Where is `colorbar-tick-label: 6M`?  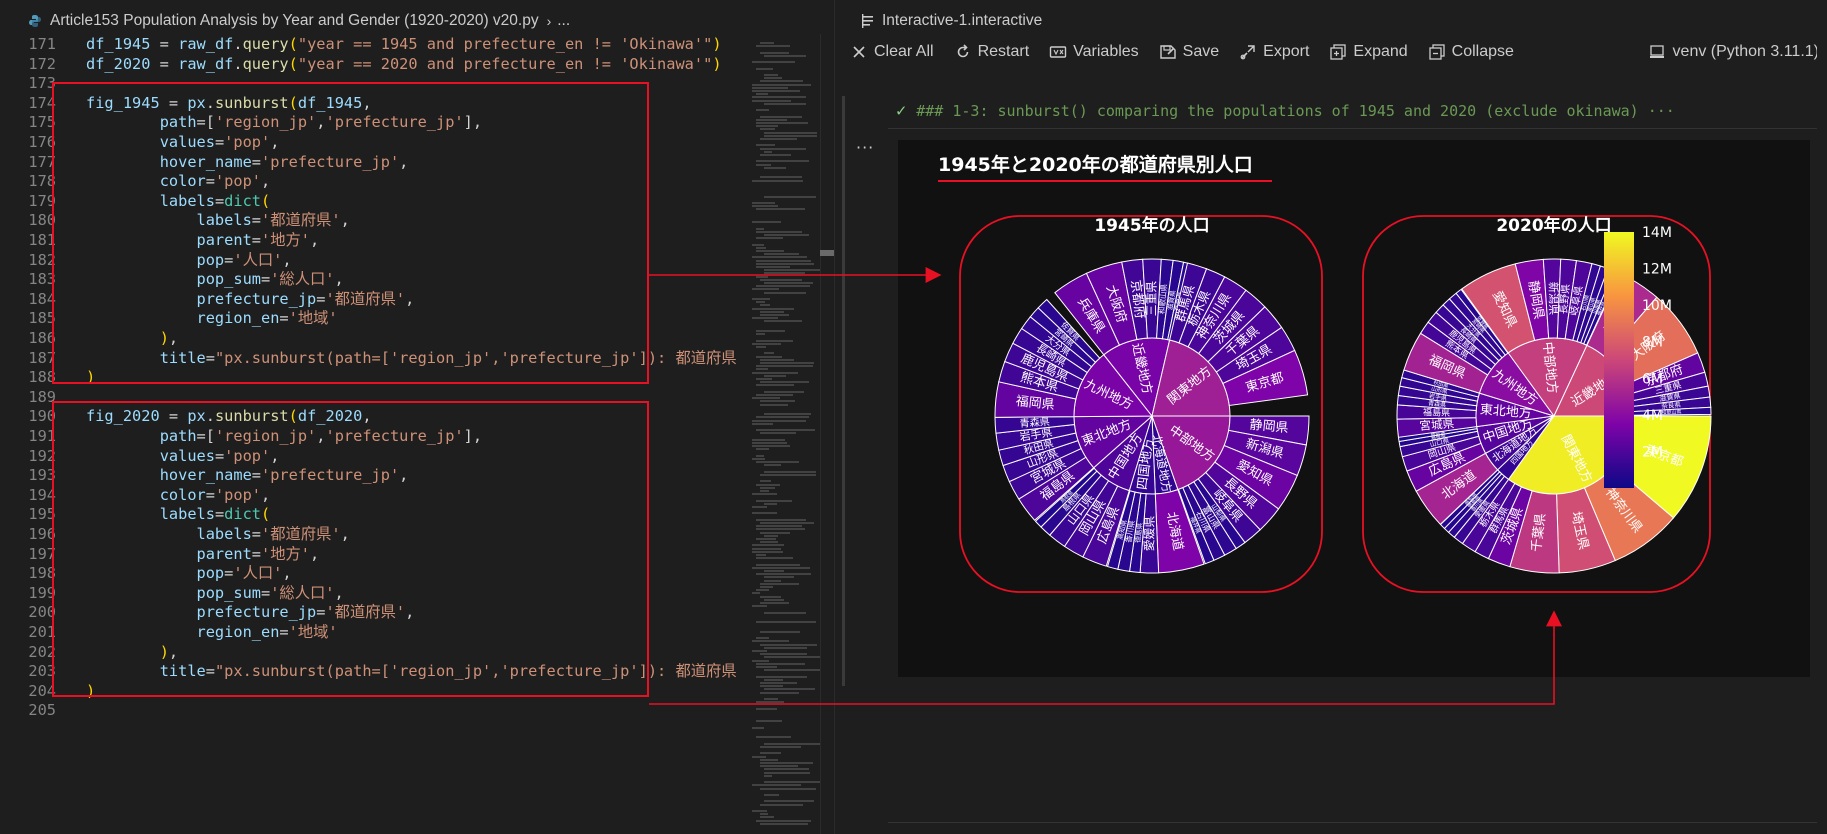 colorbar-tick-label: 6M is located at coordinates (1652, 379).